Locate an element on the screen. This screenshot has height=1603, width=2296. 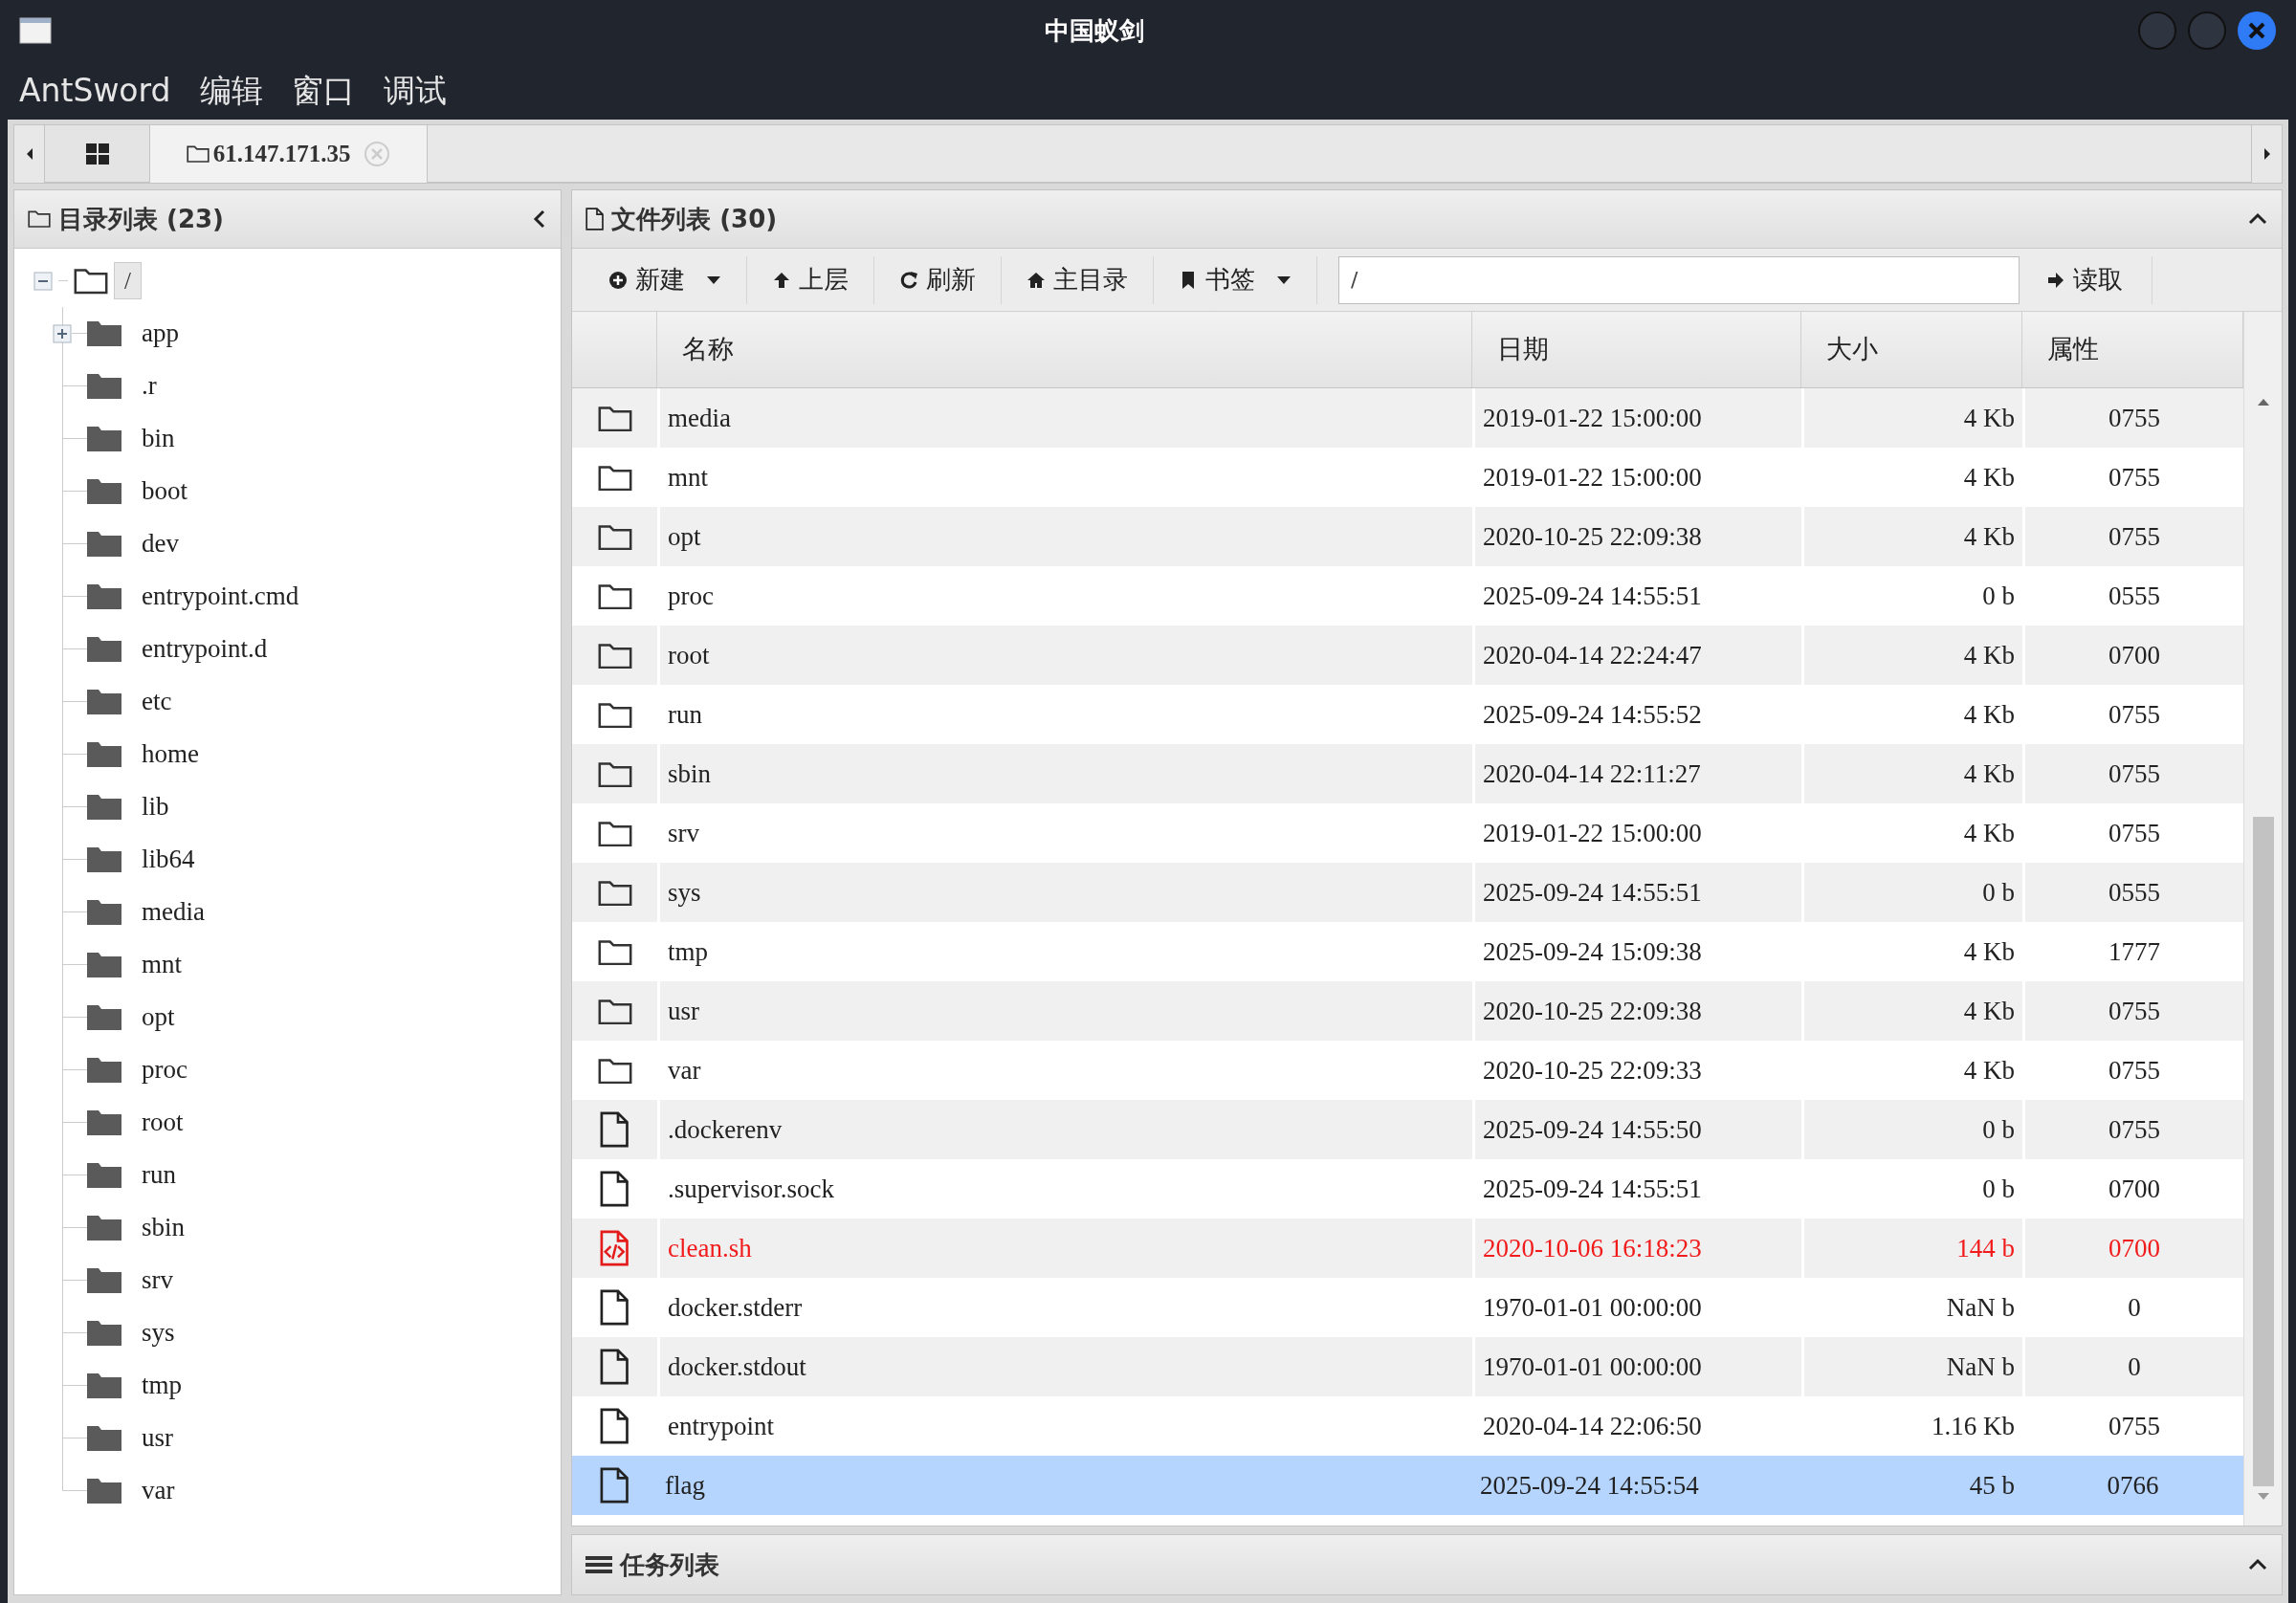
arrow-right-icon is located at coordinates (2055, 280).